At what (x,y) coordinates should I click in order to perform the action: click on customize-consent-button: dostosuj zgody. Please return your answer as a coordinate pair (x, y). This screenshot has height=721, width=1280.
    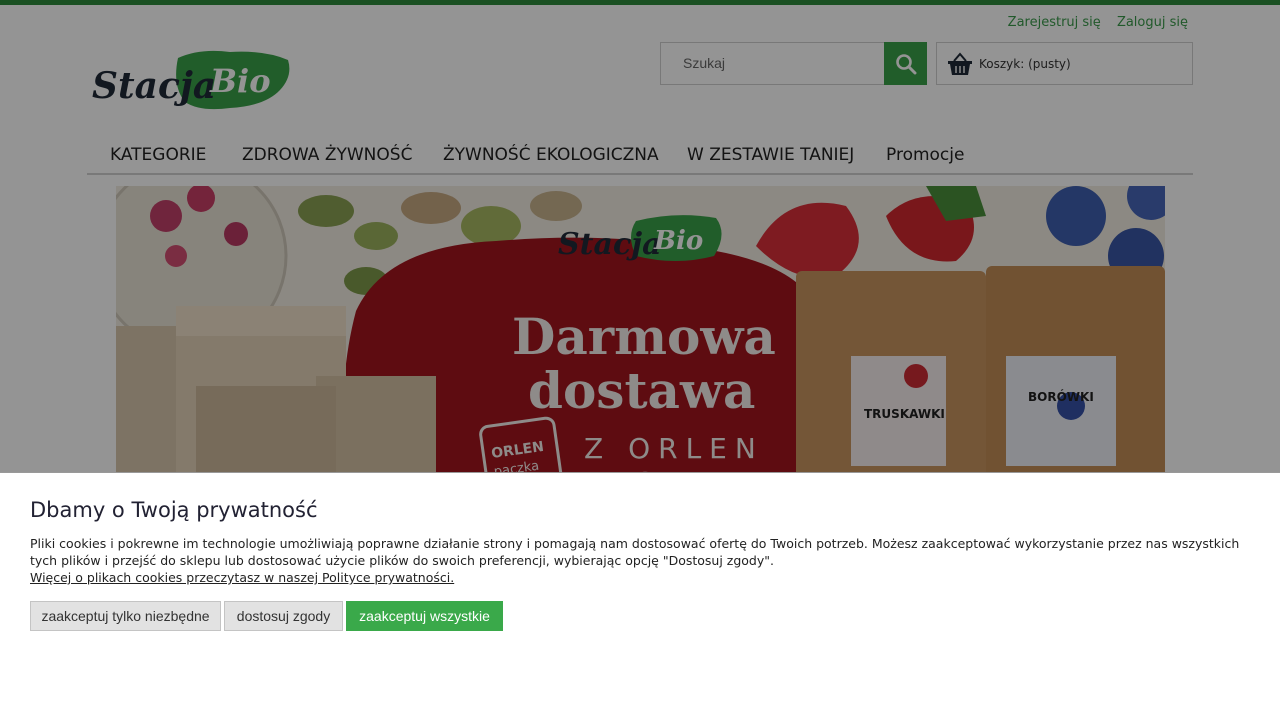
    Looking at the image, I should click on (283, 616).